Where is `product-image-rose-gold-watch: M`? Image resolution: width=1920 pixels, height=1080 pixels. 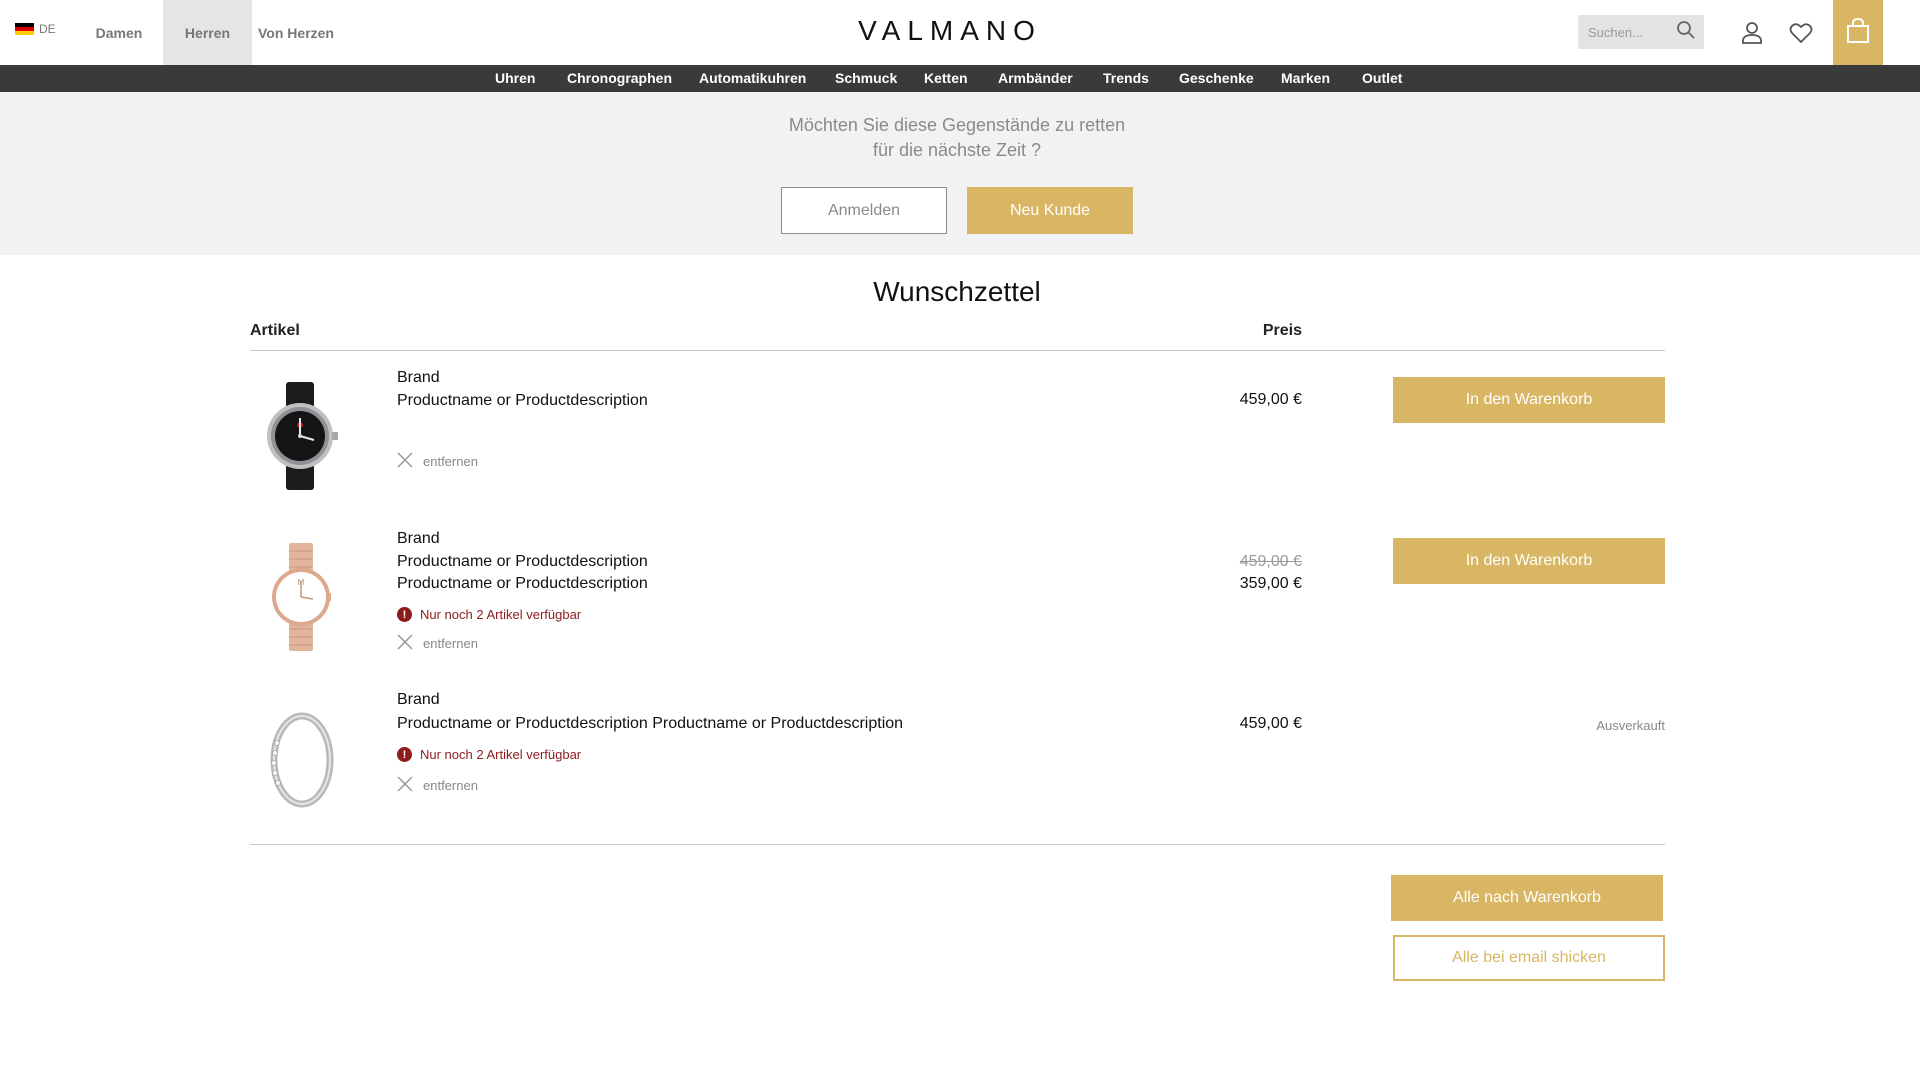
product-image-rose-gold-watch: M is located at coordinates (301, 599).